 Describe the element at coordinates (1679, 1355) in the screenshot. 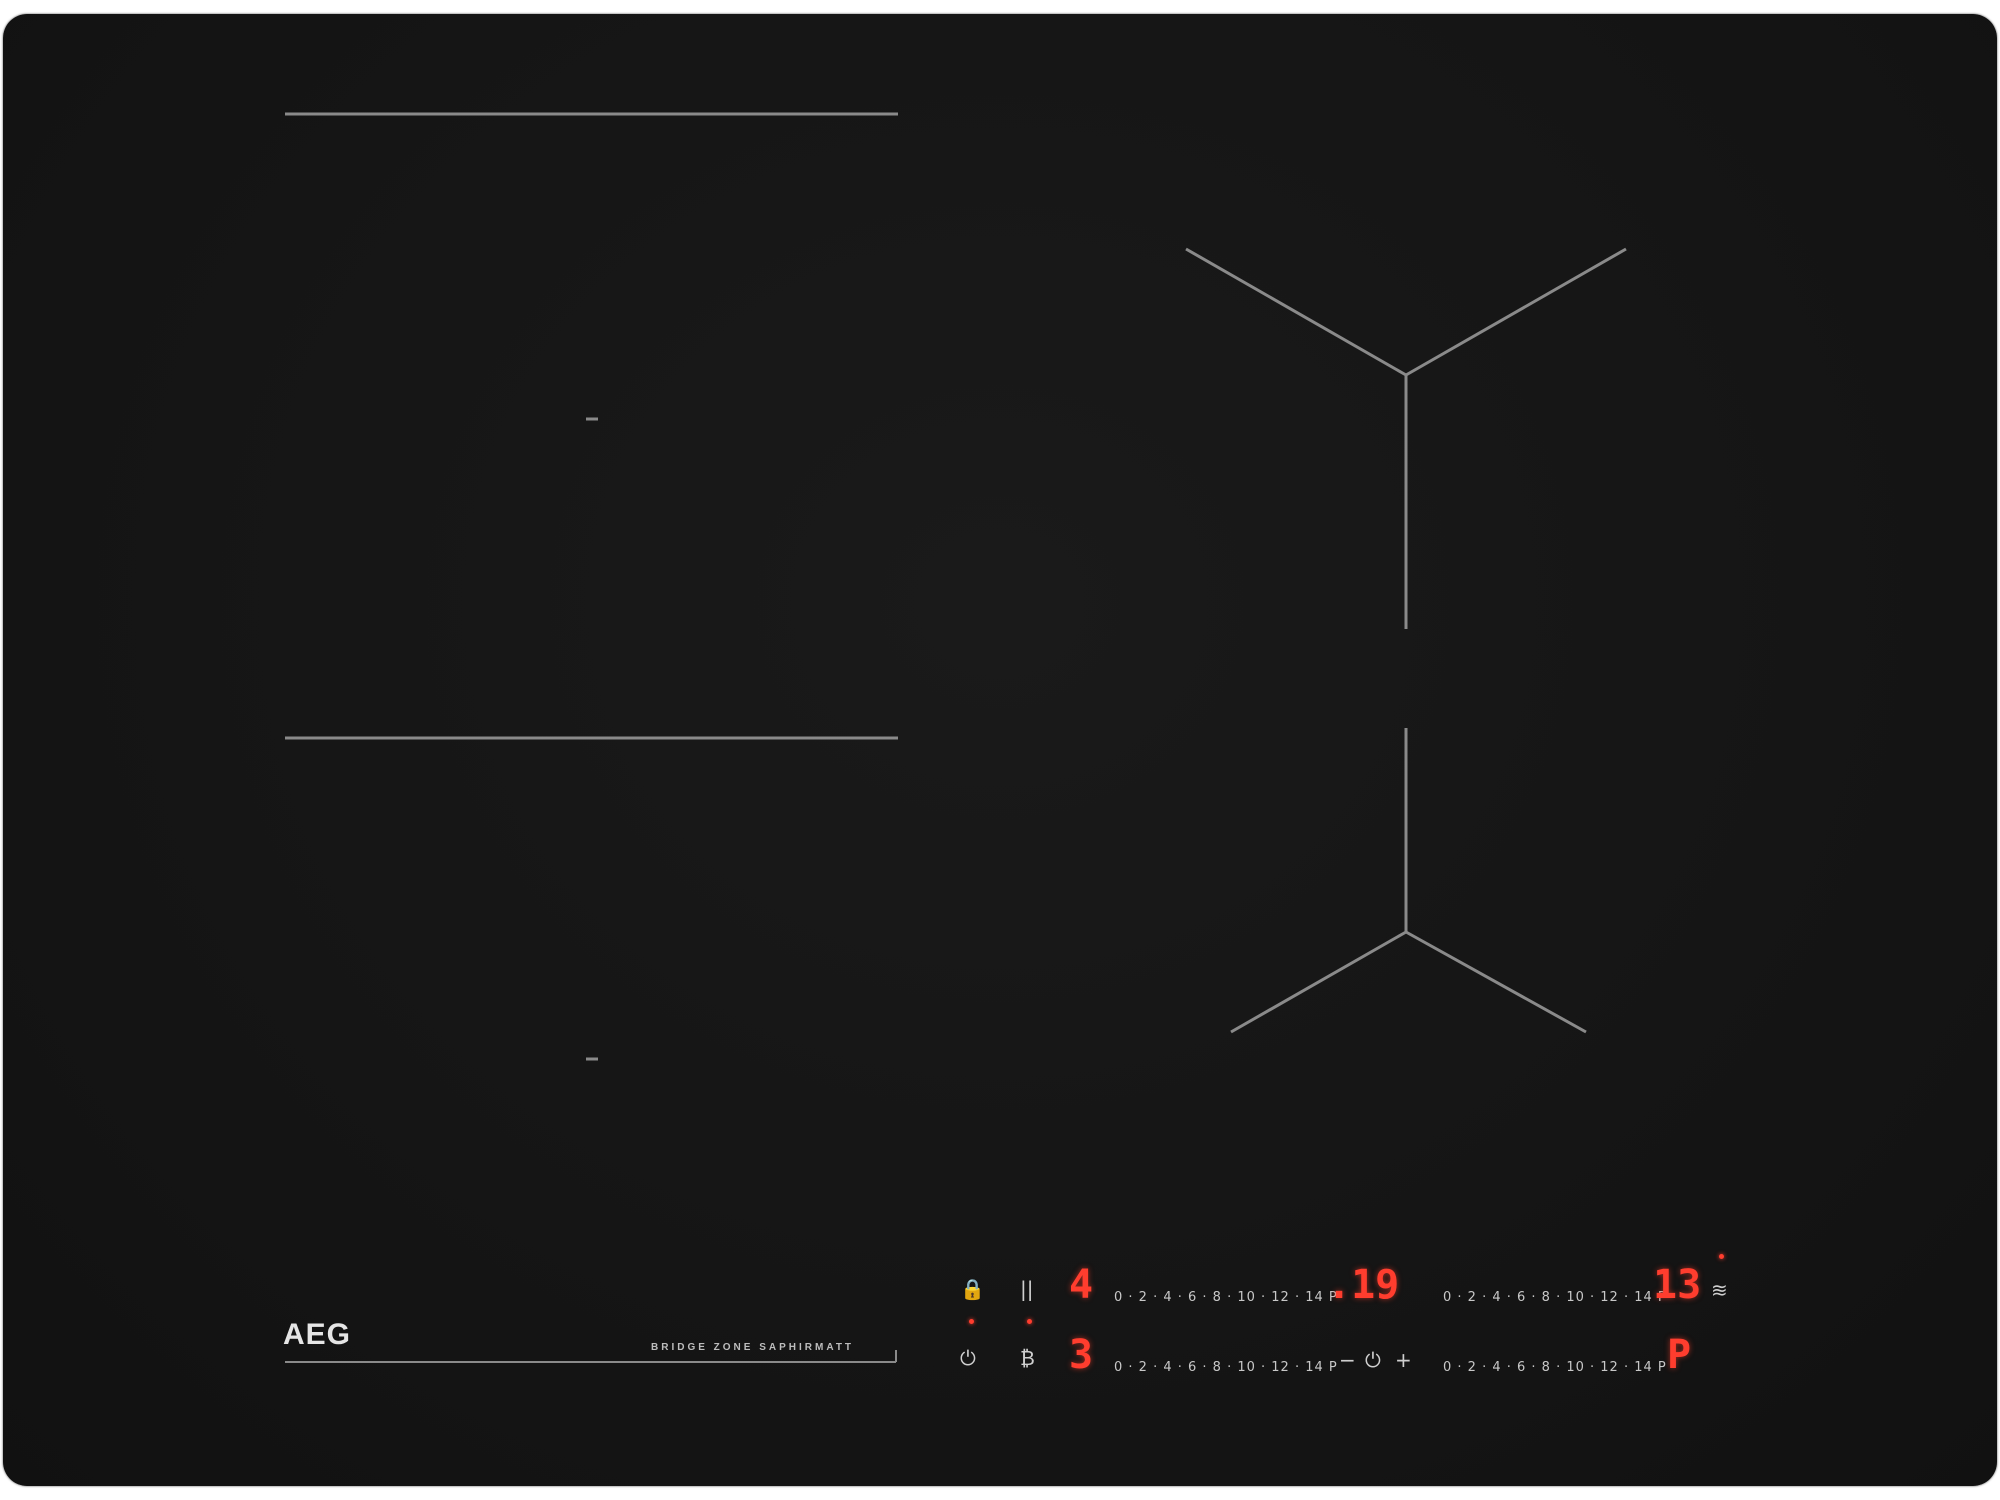

I see `zone-display-rear-right: P` at that location.